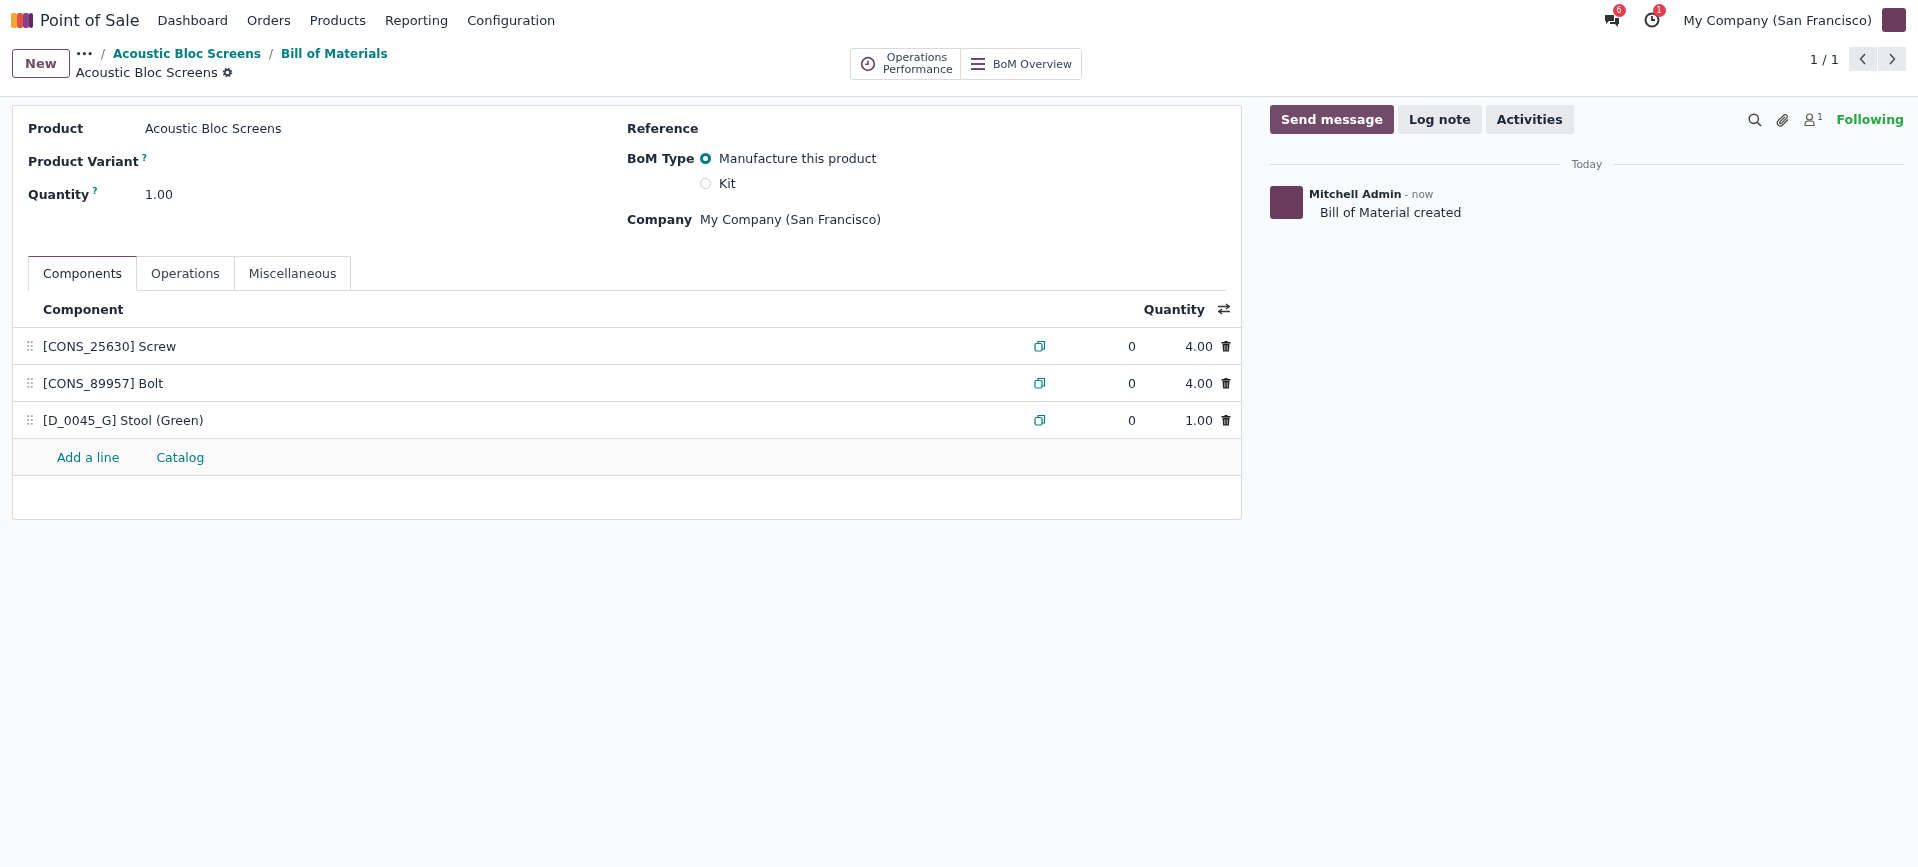 Image resolution: width=1918 pixels, height=867 pixels. Describe the element at coordinates (56, 128) in the screenshot. I see `field-label: Product` at that location.